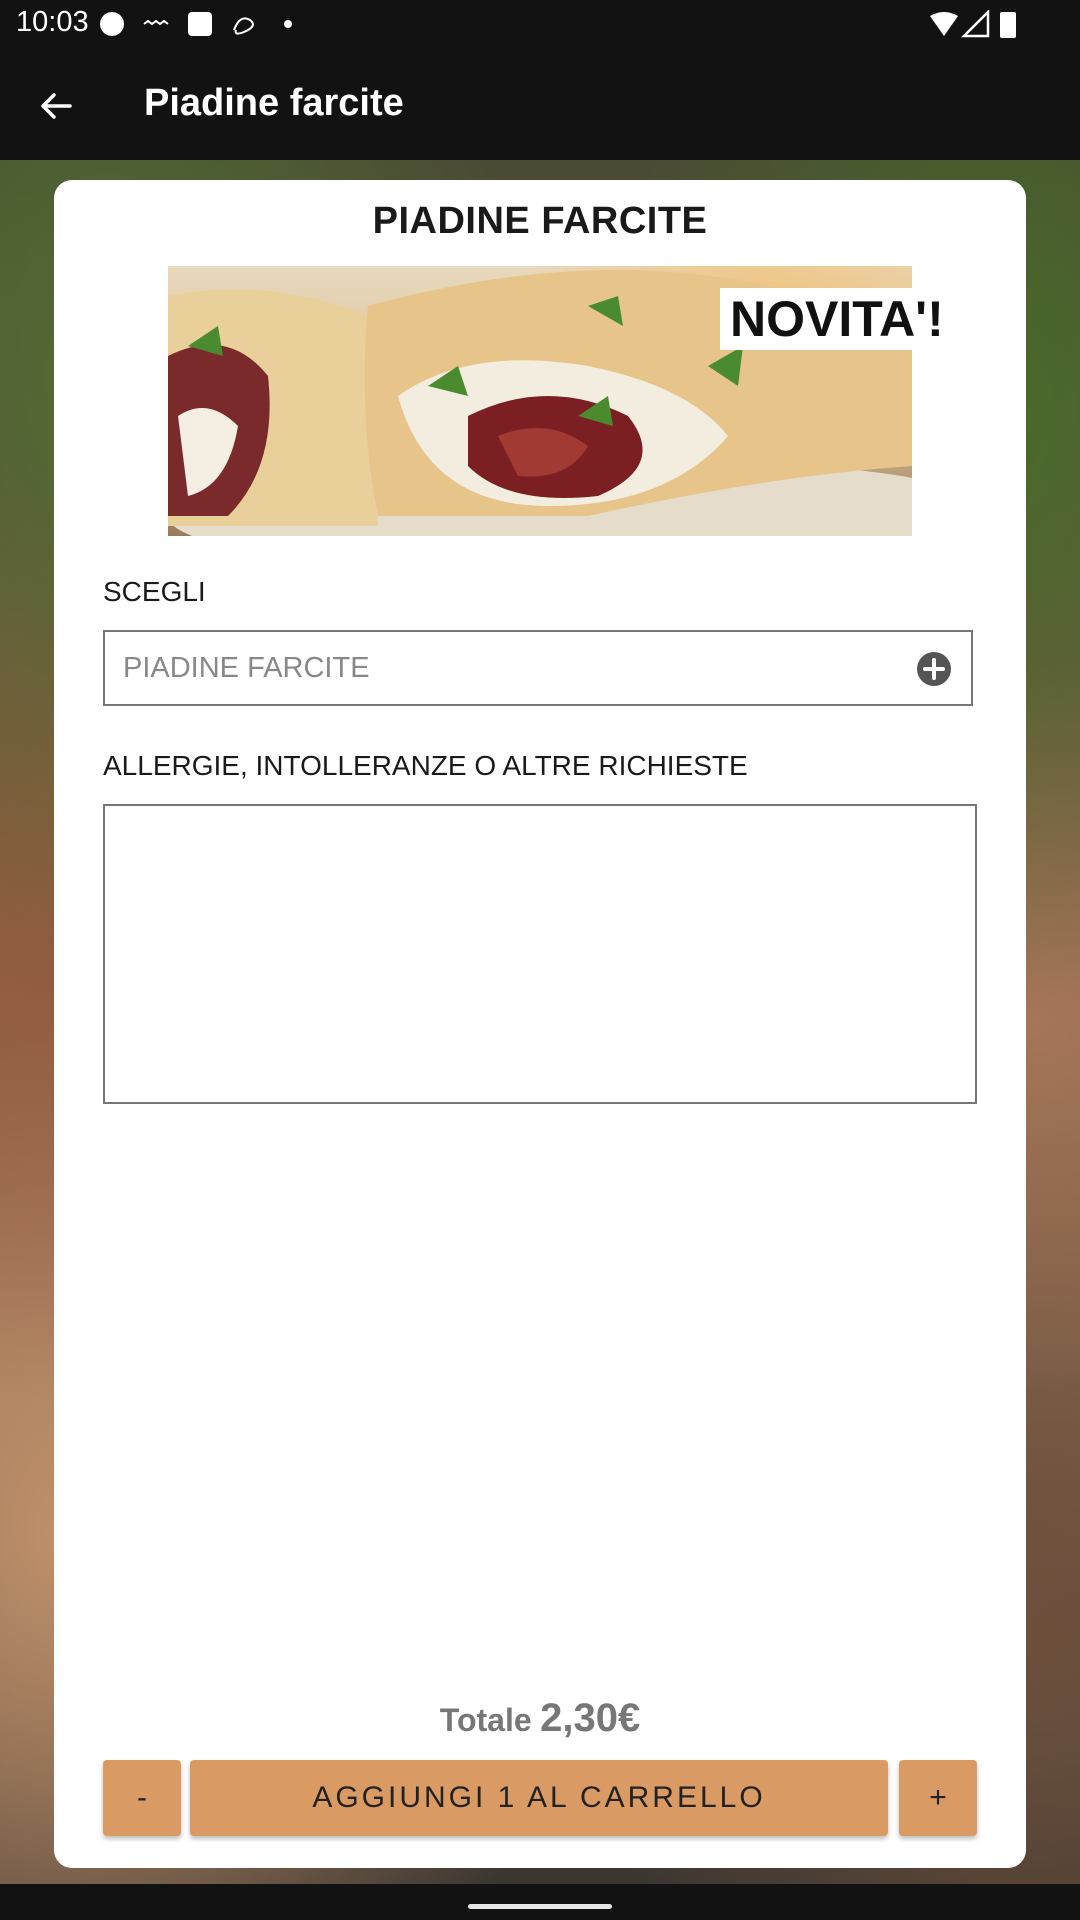 This screenshot has width=1080, height=1920. What do you see at coordinates (540, 221) in the screenshot?
I see `product-title: PIADINE FARCITE` at bounding box center [540, 221].